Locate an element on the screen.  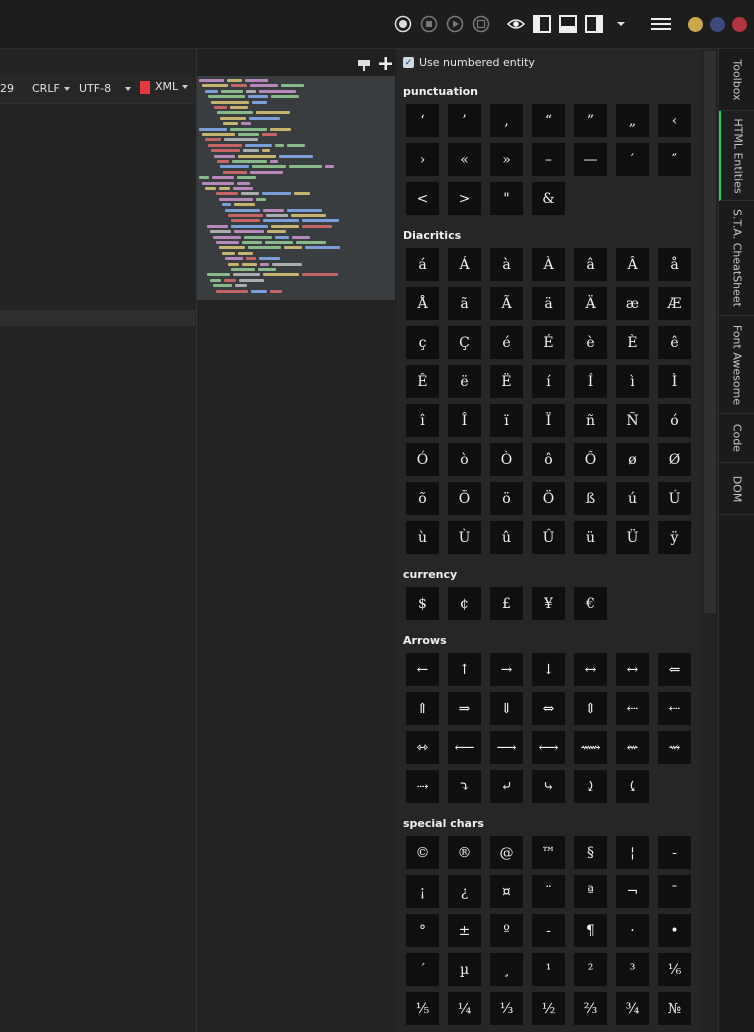
add-icon is located at coordinates (385, 62).